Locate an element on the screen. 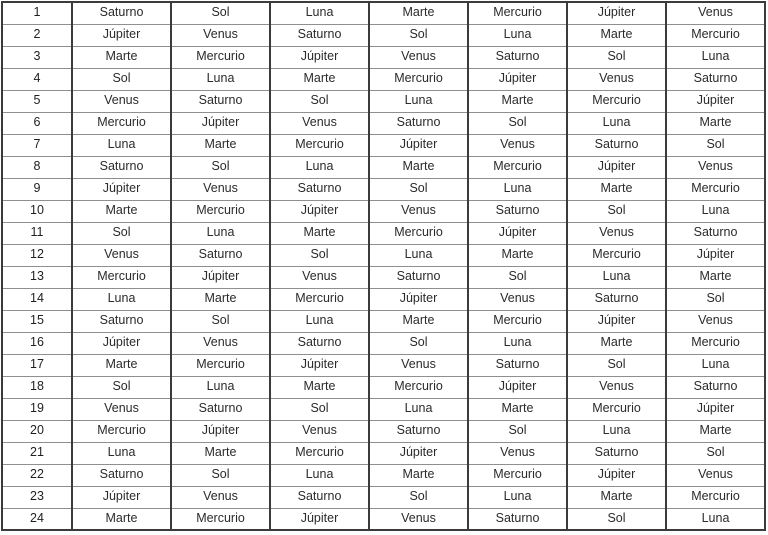 This screenshot has width=768, height=535. row-index-cell: 19 is located at coordinates (37, 409).